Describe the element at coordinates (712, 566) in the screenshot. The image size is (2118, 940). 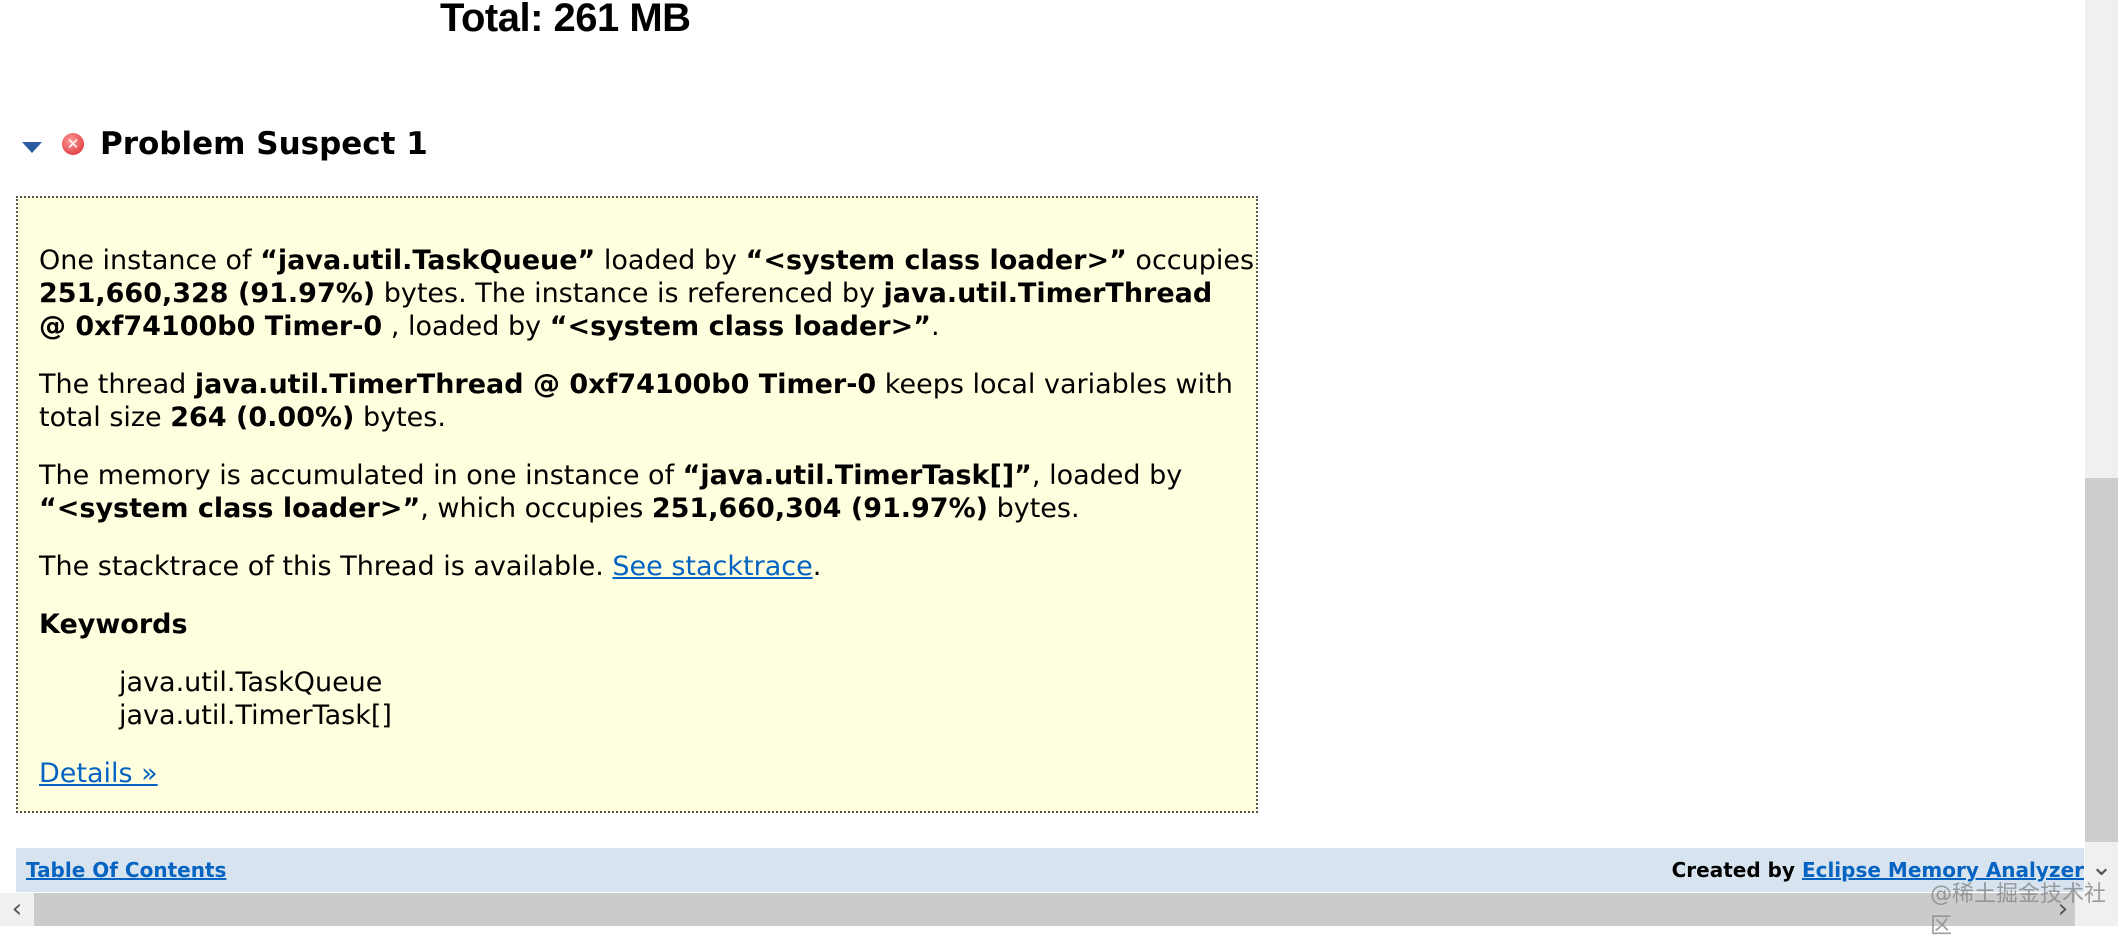
I see `see-stacktrace-link: See stacktrace` at that location.